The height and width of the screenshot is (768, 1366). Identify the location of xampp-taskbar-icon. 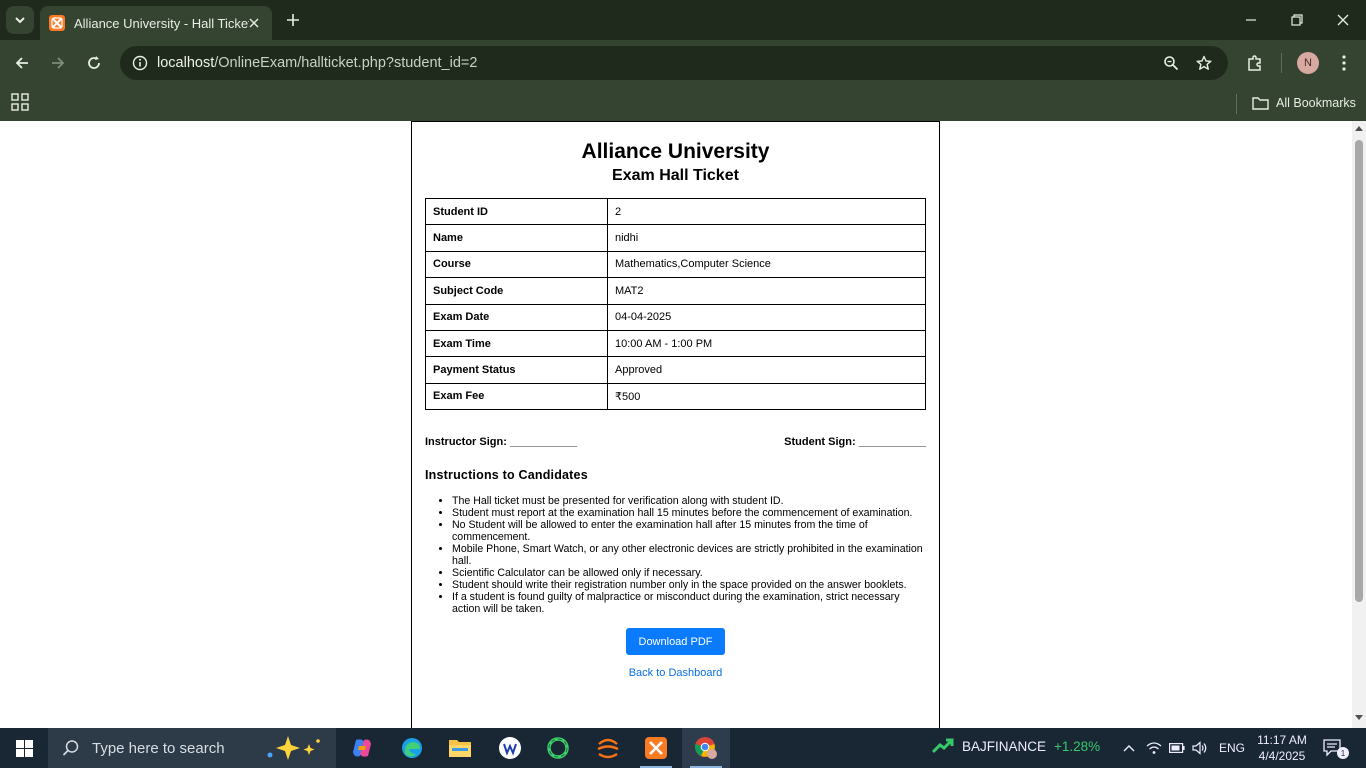
(656, 748).